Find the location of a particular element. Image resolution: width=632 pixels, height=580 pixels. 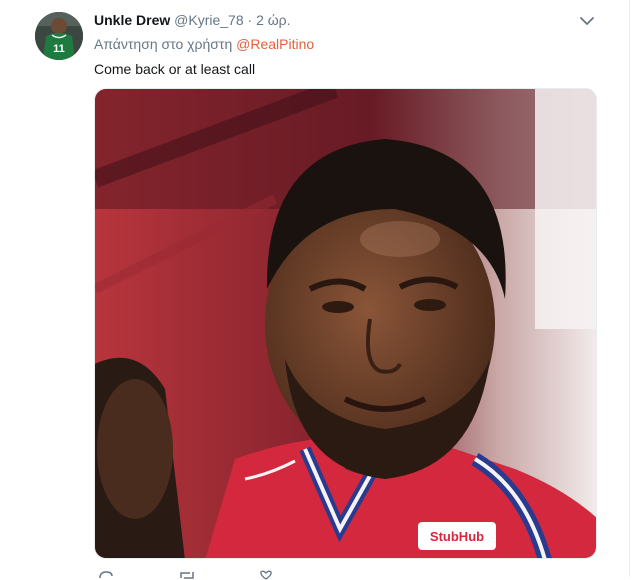

tweet-text: Come back or at least call is located at coordinates (175, 69).